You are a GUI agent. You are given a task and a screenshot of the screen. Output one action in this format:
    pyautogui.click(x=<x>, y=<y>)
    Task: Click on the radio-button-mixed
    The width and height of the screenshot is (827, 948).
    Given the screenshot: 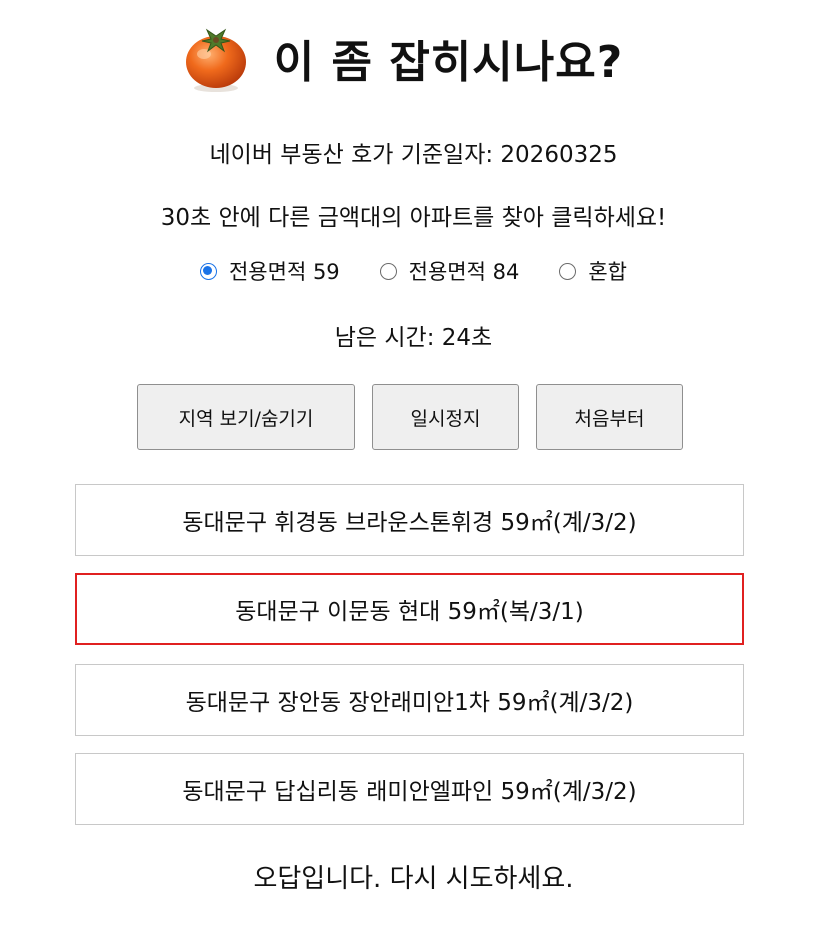 What is the action you would take?
    pyautogui.click(x=568, y=271)
    